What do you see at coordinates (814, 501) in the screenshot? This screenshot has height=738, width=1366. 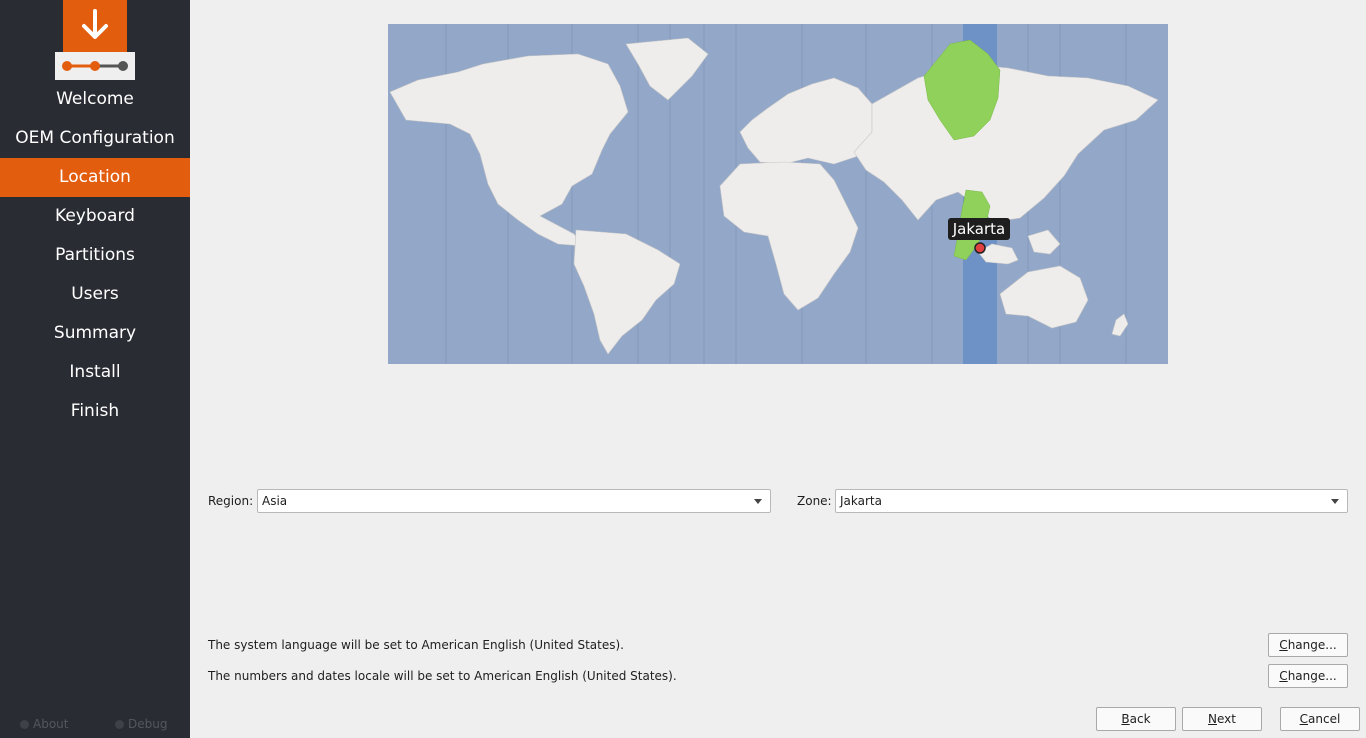 I see `zone-label: Zone:` at bounding box center [814, 501].